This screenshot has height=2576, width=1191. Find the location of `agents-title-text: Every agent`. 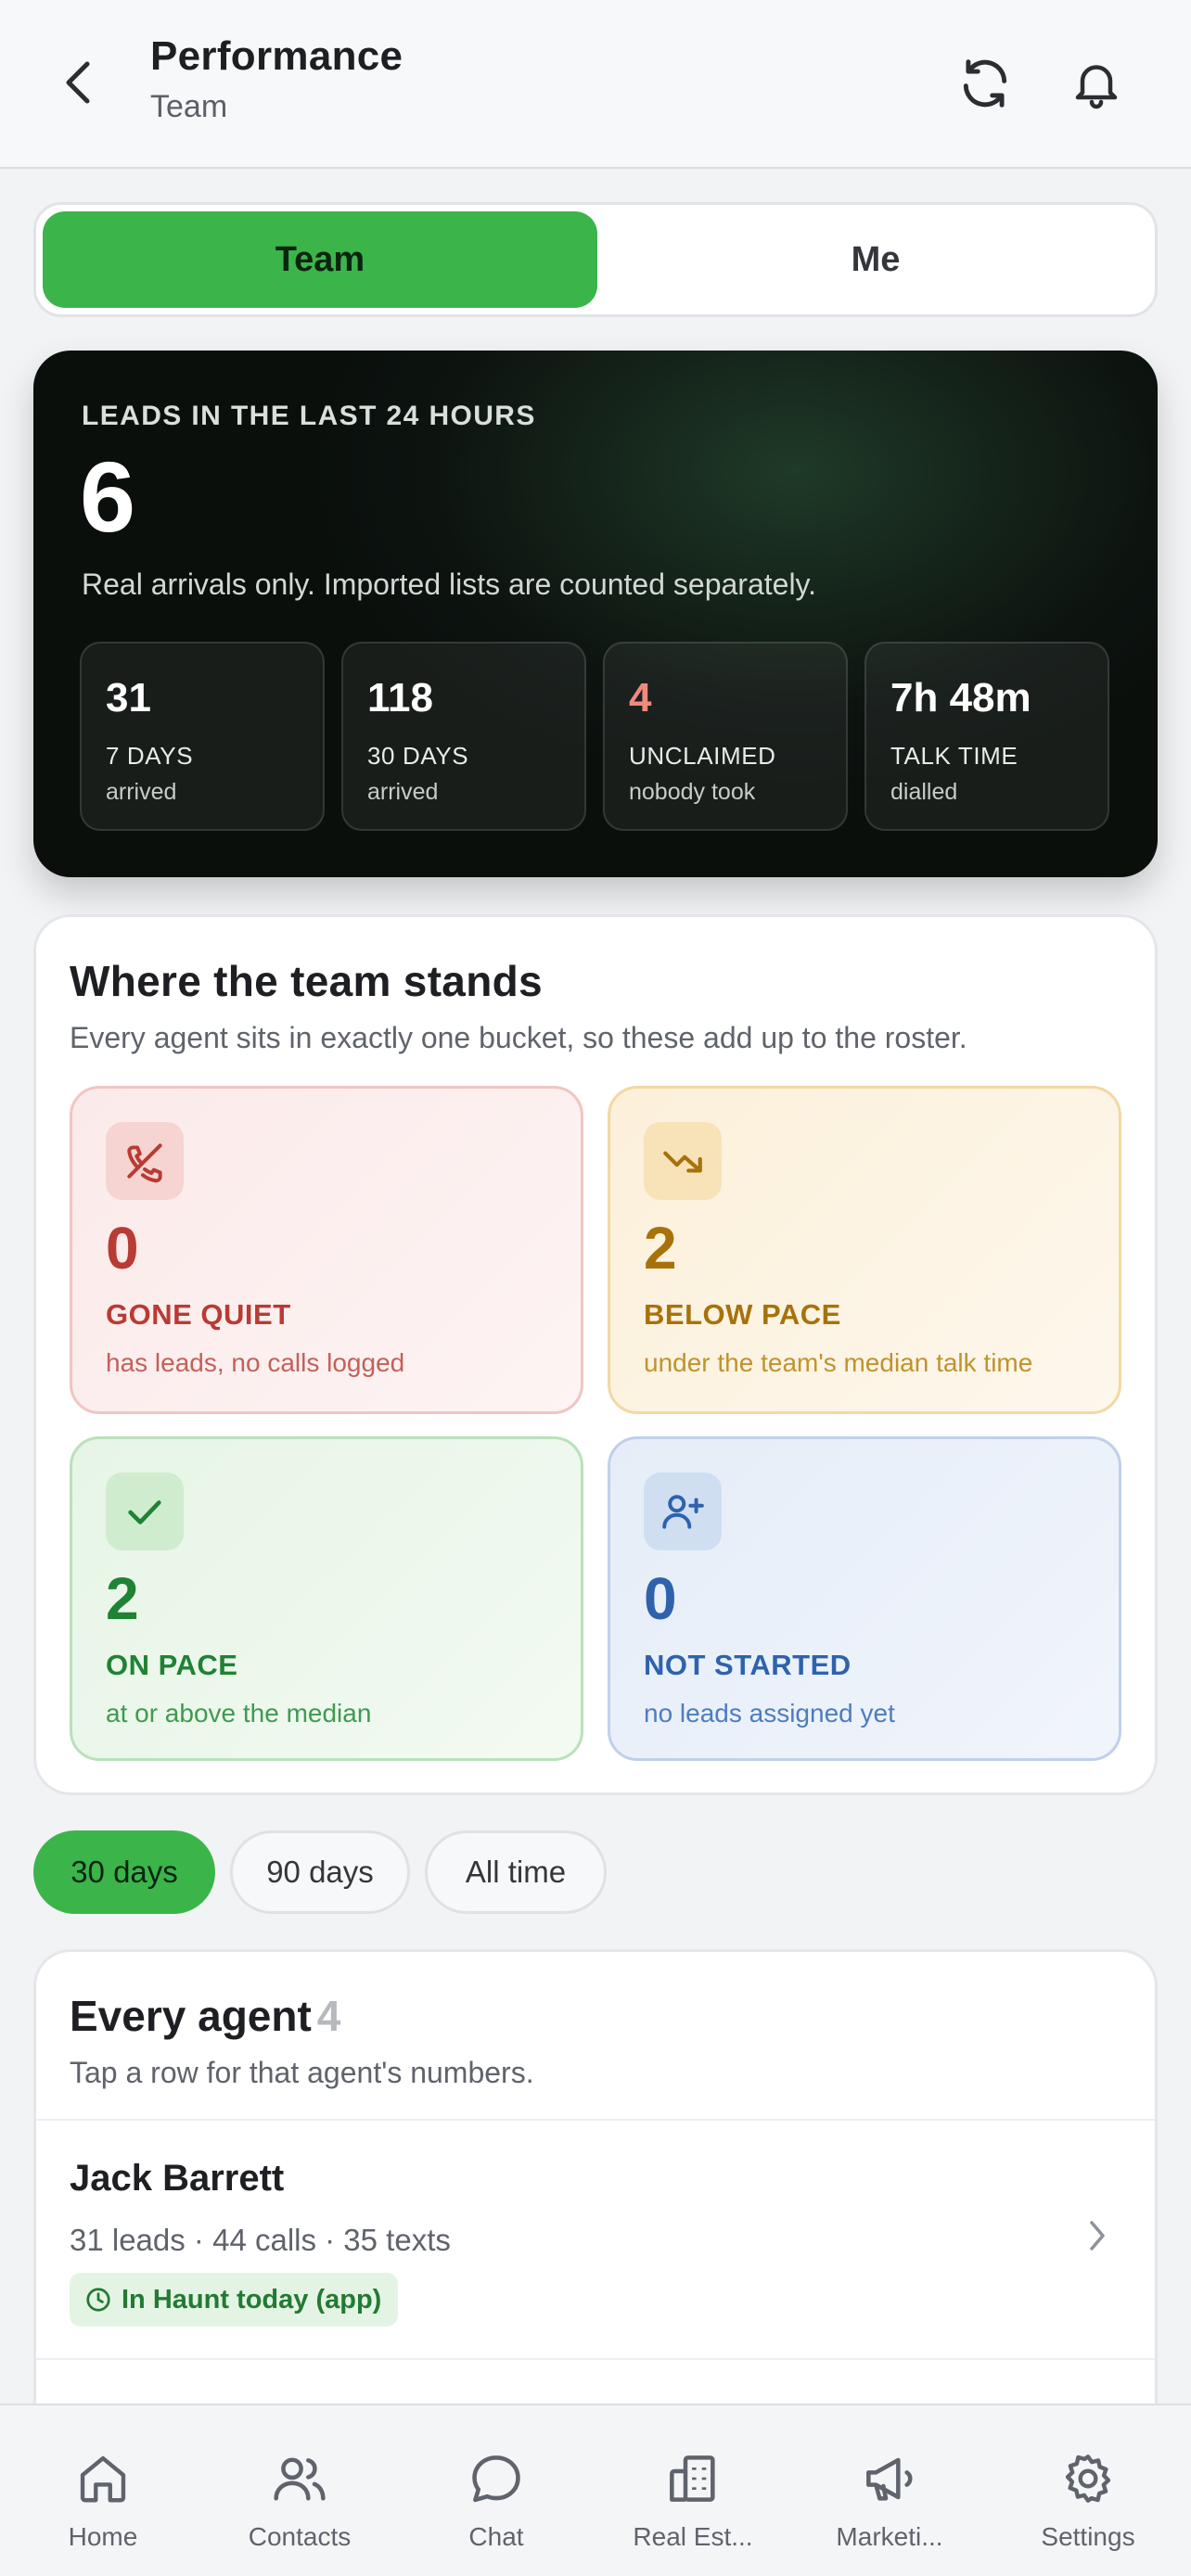

agents-title-text: Every agent is located at coordinates (191, 2016).